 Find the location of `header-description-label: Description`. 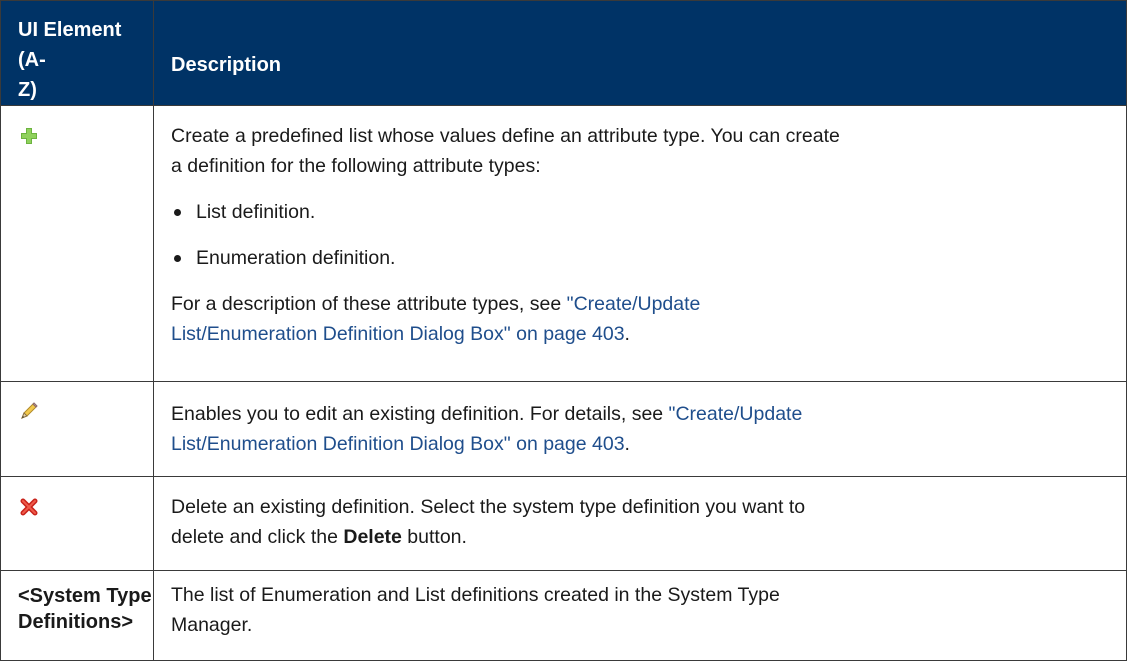

header-description-label: Description is located at coordinates (226, 65).